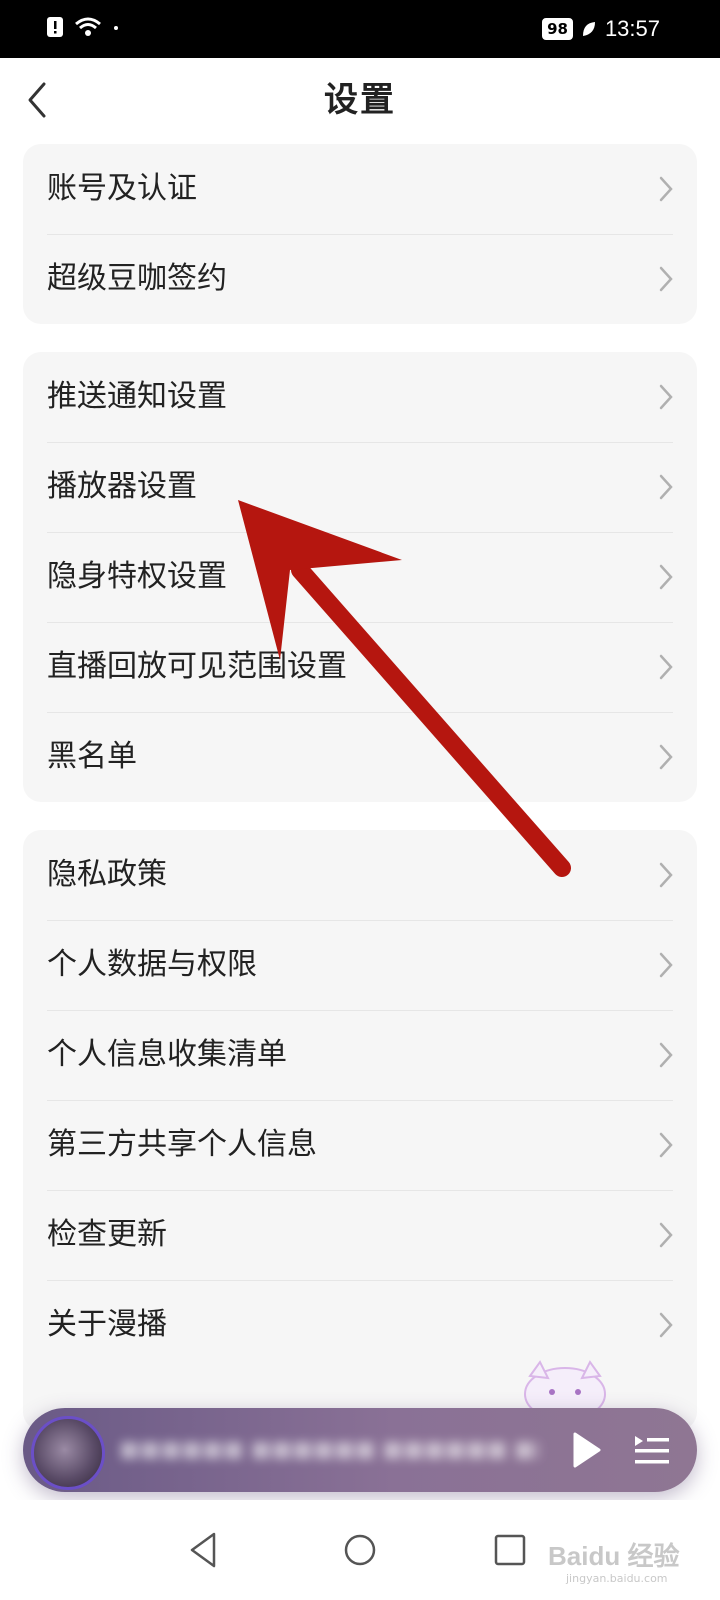 This screenshot has height=1600, width=720. I want to click on settings-item-contract: 超级豆咖签约, so click(360, 279).